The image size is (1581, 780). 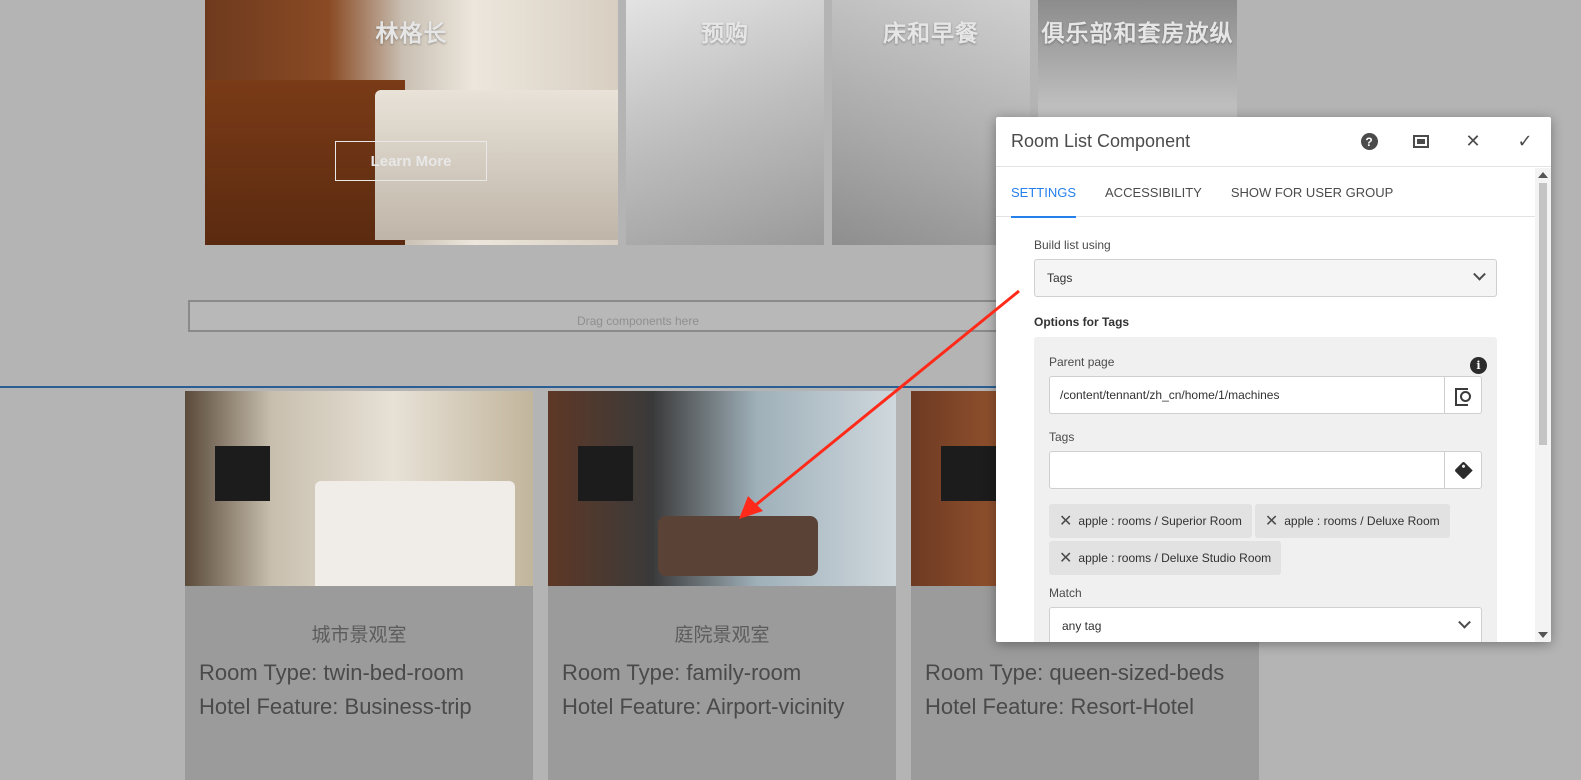 What do you see at coordinates (1246, 395) in the screenshot?
I see `parent-page-input: /content/tennant/zh_cn/home/1/machines` at bounding box center [1246, 395].